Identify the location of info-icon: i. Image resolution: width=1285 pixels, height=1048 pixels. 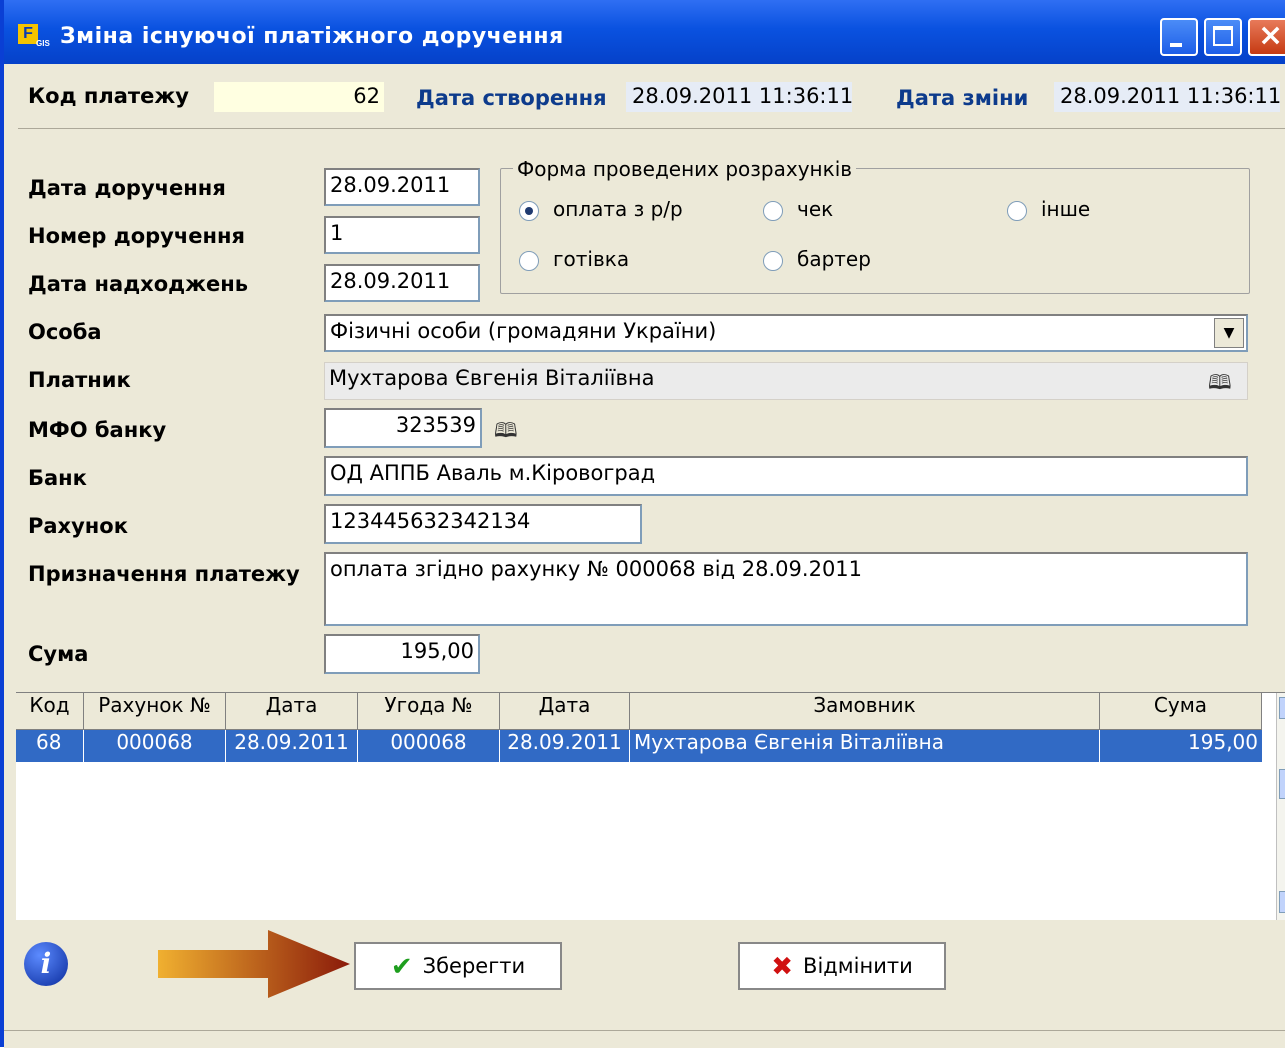
(46, 964).